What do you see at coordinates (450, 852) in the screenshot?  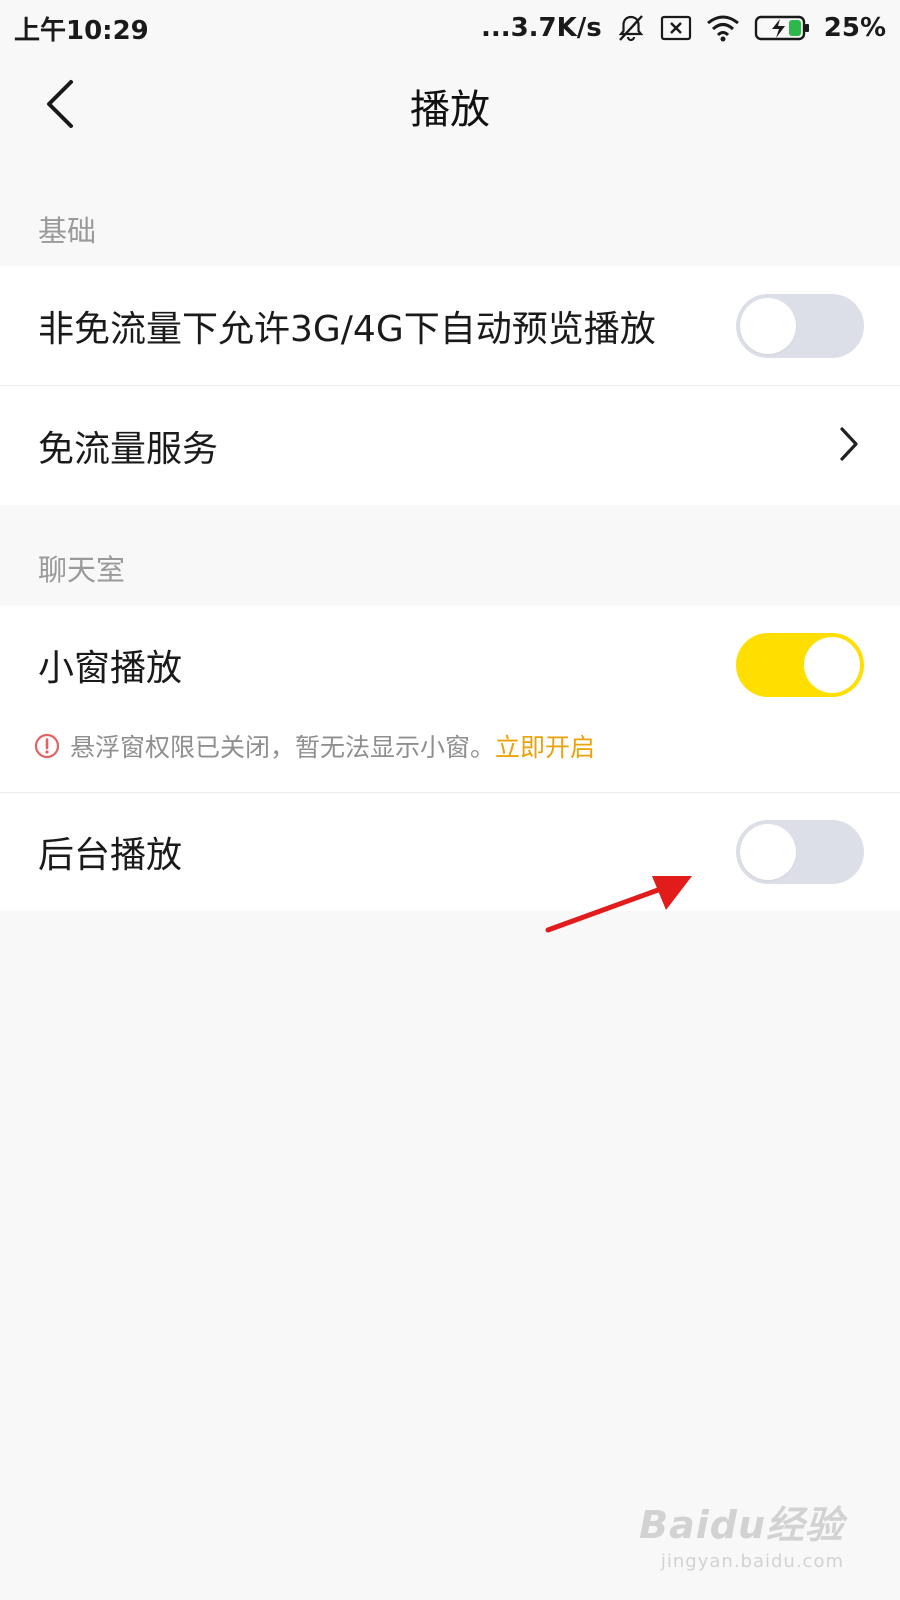 I see `setting-row-background-play: 后台播放` at bounding box center [450, 852].